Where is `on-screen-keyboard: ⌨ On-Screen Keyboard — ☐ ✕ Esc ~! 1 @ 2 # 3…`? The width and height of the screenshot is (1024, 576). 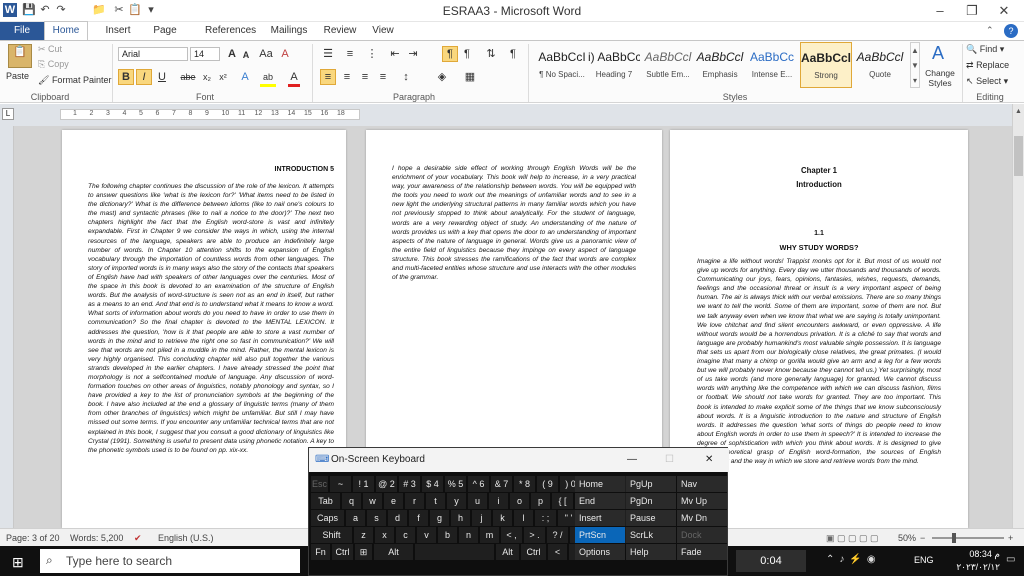 on-screen-keyboard: ⌨ On-Screen Keyboard — ☐ ✕ Esc ~! 1 @ 2 # 3… is located at coordinates (518, 511).